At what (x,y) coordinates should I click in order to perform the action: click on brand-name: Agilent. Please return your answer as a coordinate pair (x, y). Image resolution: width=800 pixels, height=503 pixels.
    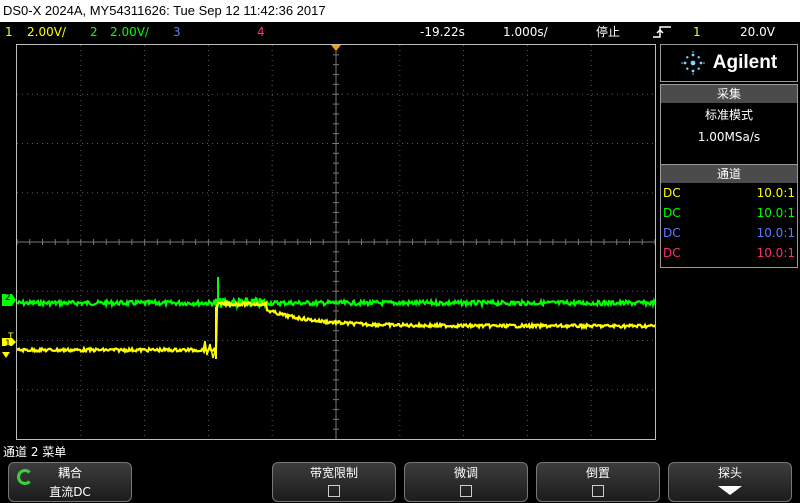
    Looking at the image, I should click on (745, 62).